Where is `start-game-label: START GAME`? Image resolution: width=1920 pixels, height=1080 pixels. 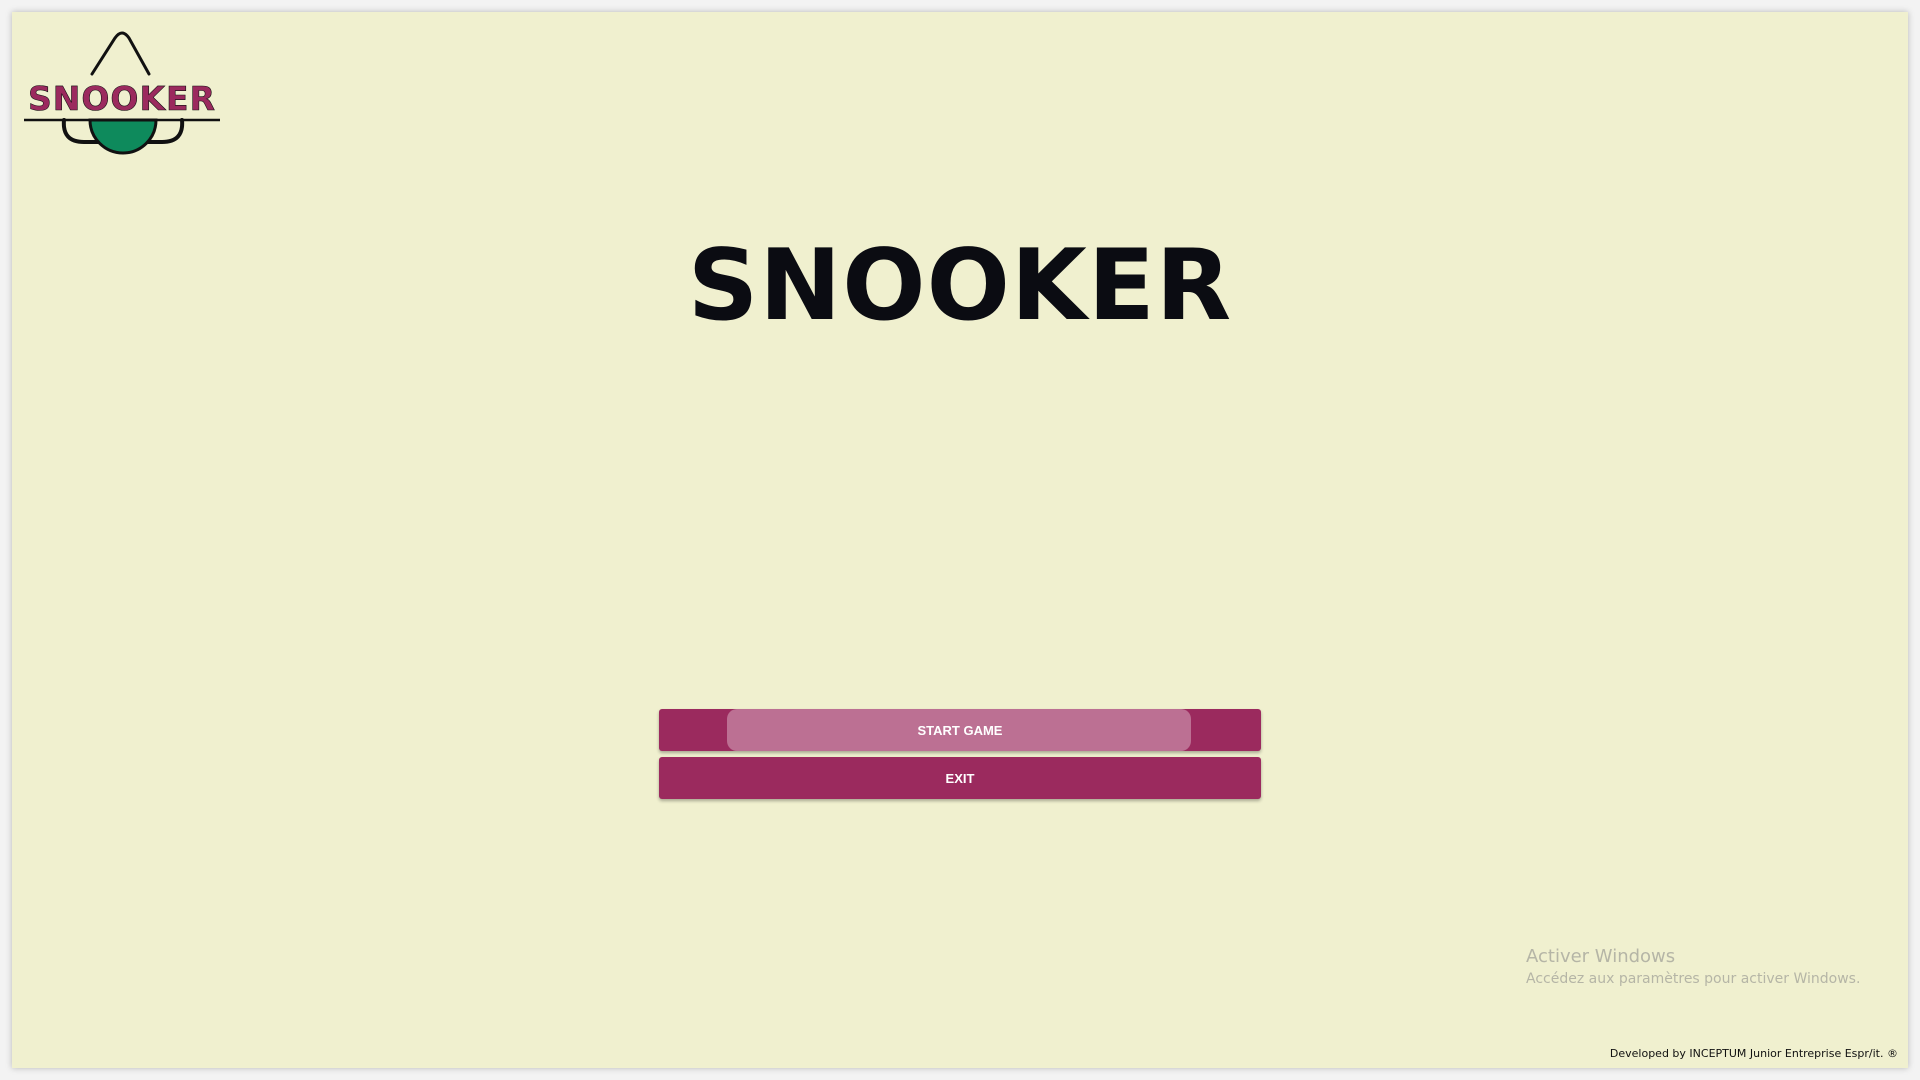 start-game-label: START GAME is located at coordinates (960, 730).